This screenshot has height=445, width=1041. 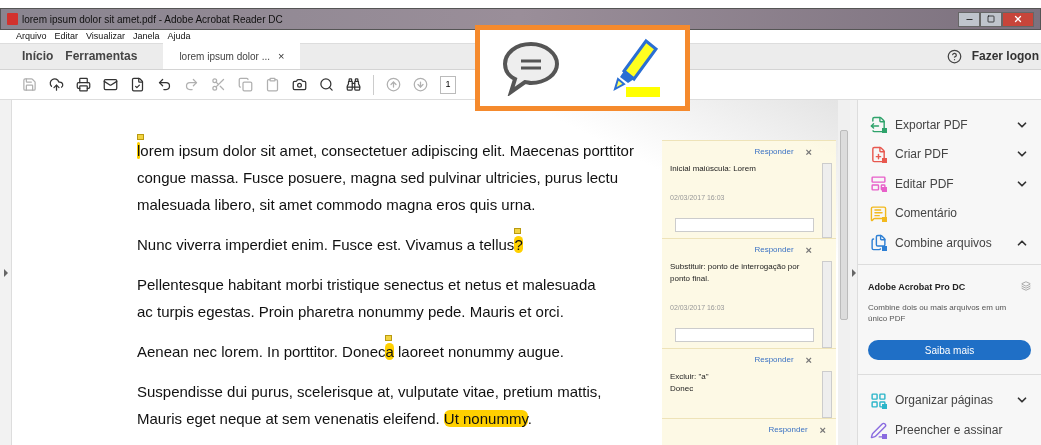 What do you see at coordinates (66, 36) in the screenshot?
I see `menu-item: Editar` at bounding box center [66, 36].